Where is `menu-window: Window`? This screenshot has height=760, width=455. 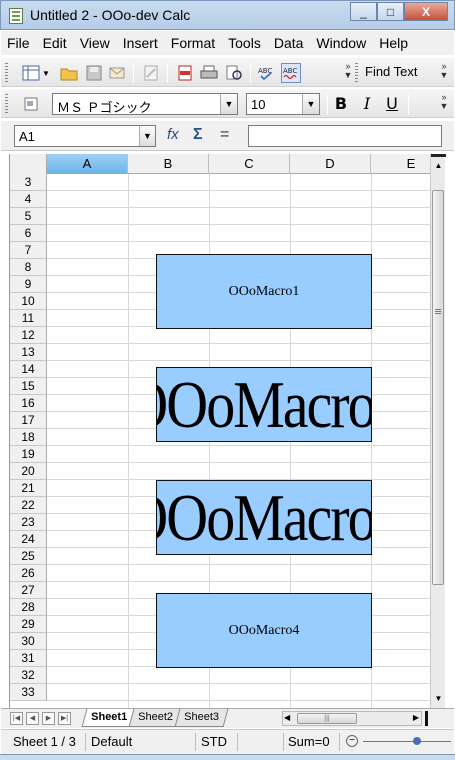 menu-window: Window is located at coordinates (341, 43).